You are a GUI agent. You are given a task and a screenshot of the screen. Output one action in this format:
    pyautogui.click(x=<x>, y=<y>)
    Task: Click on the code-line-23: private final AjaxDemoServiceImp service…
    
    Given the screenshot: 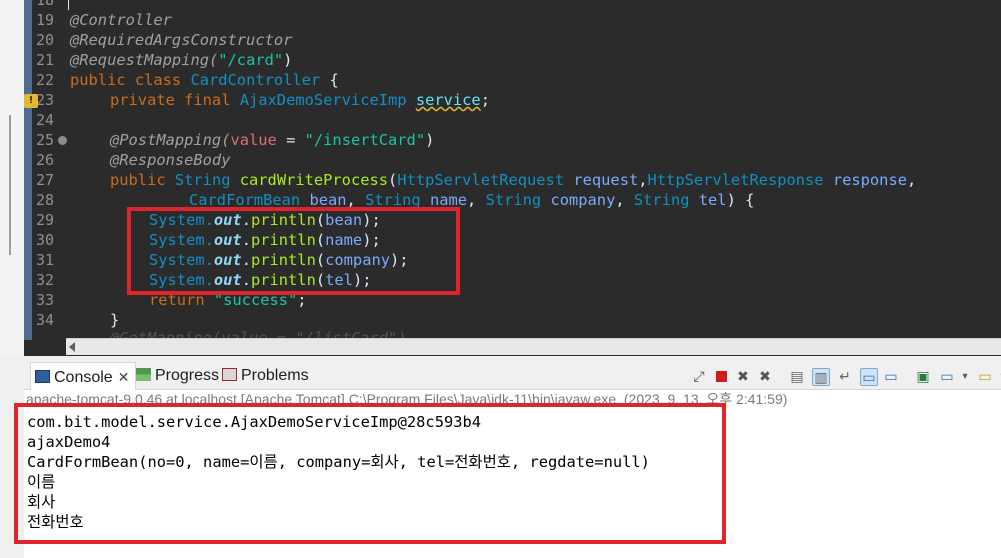 What is the action you would take?
    pyautogui.click(x=300, y=100)
    